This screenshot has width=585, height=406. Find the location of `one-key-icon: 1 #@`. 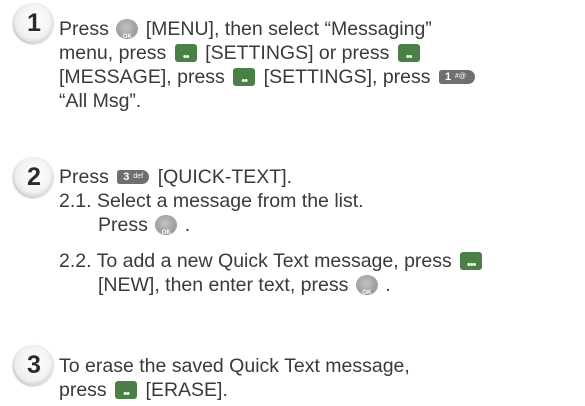

one-key-icon: 1 #@ is located at coordinates (456, 77).